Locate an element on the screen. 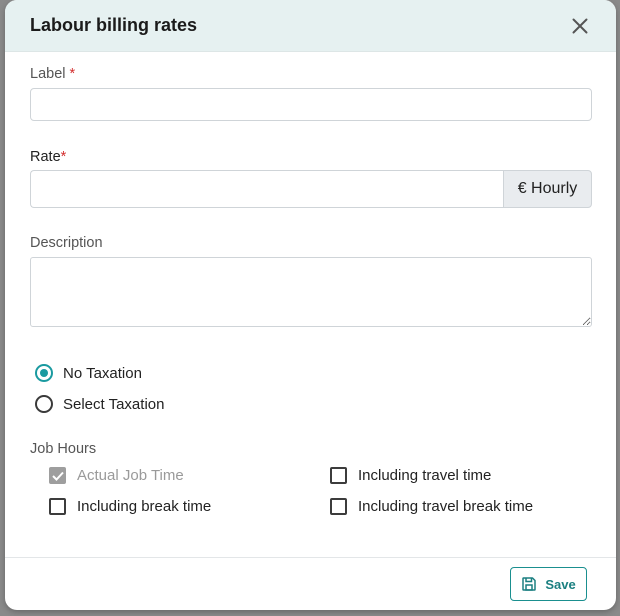 The height and width of the screenshot is (616, 620). radio-select-taxation: Select Taxation is located at coordinates (311, 404).